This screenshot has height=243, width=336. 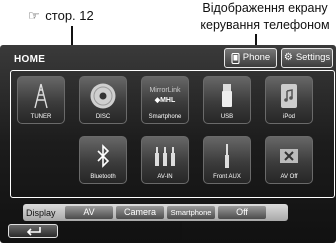 I want to click on phone-note-line-1: Відображення екрану, so click(x=265, y=8).